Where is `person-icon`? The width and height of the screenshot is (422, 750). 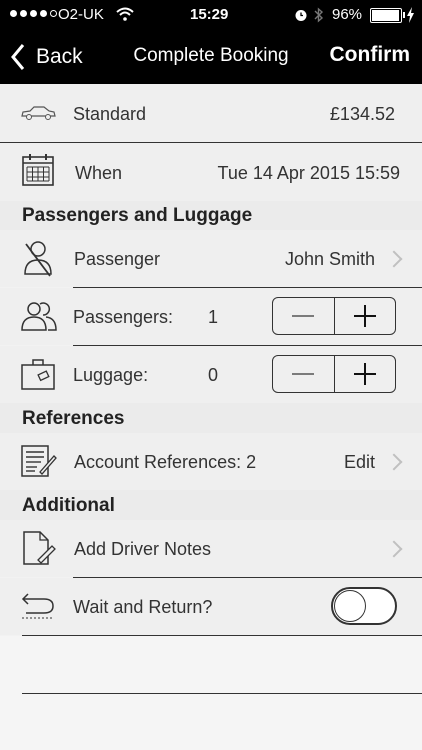 person-icon is located at coordinates (38, 259).